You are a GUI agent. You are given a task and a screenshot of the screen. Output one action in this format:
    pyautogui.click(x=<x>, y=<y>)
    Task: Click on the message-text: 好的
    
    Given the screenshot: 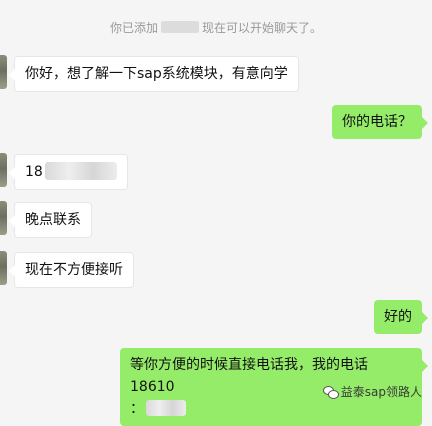 What is the action you would take?
    pyautogui.click(x=398, y=317)
    